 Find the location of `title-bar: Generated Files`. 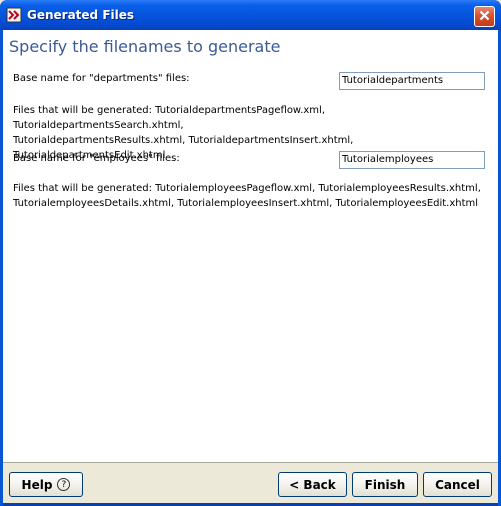

title-bar: Generated Files is located at coordinates (250, 15).